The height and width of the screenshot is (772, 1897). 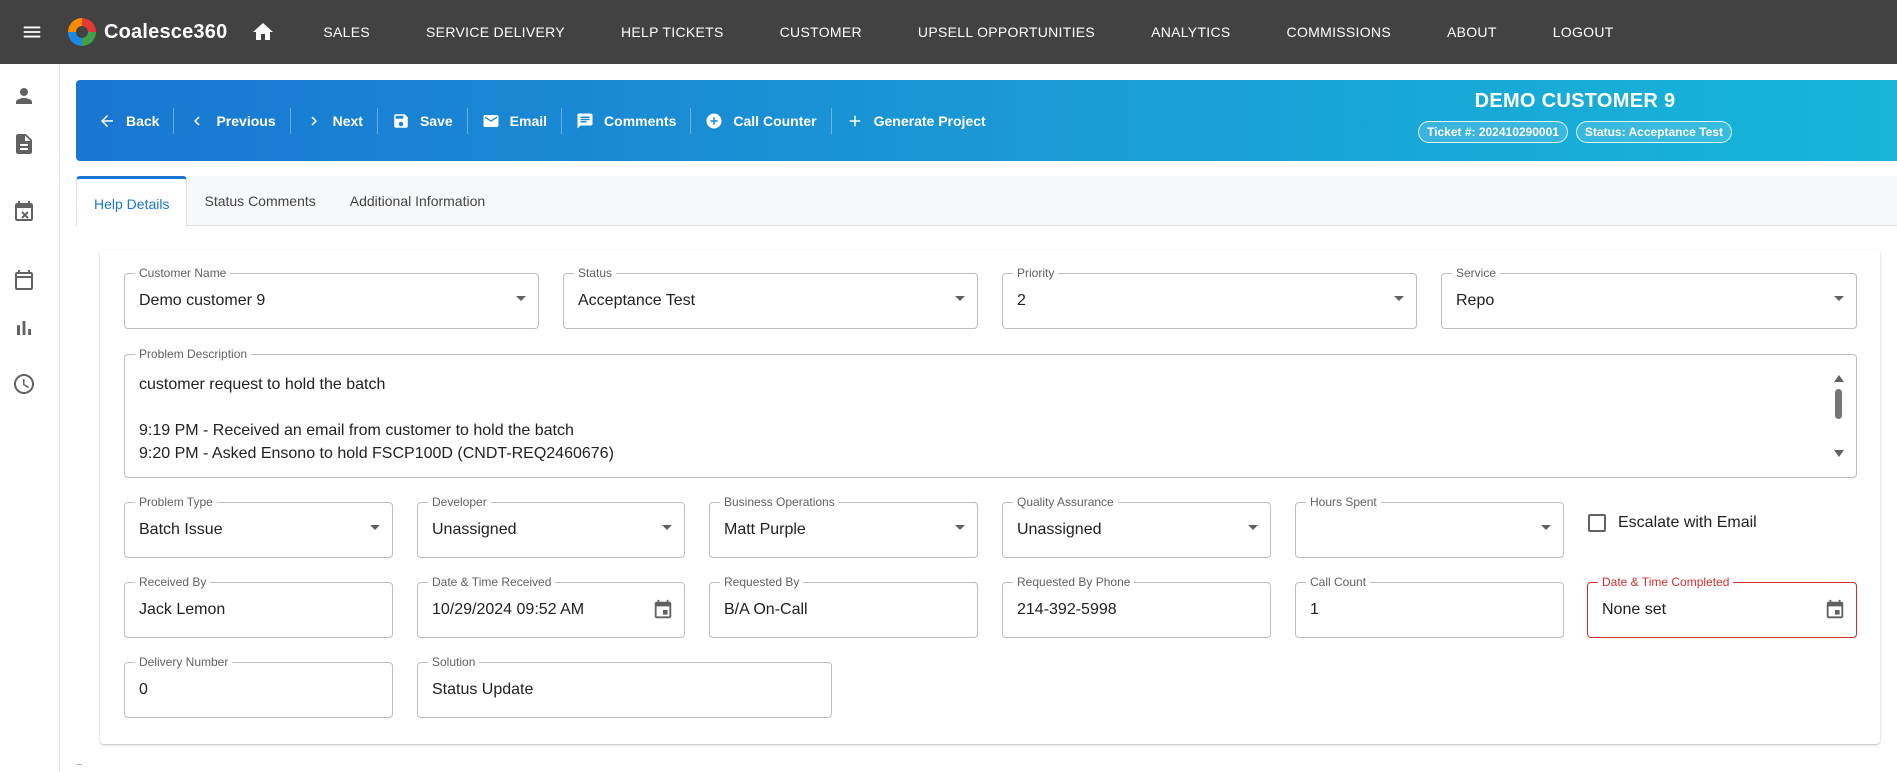 What do you see at coordinates (193, 354) in the screenshot?
I see `problem-description-label: Problem Description` at bounding box center [193, 354].